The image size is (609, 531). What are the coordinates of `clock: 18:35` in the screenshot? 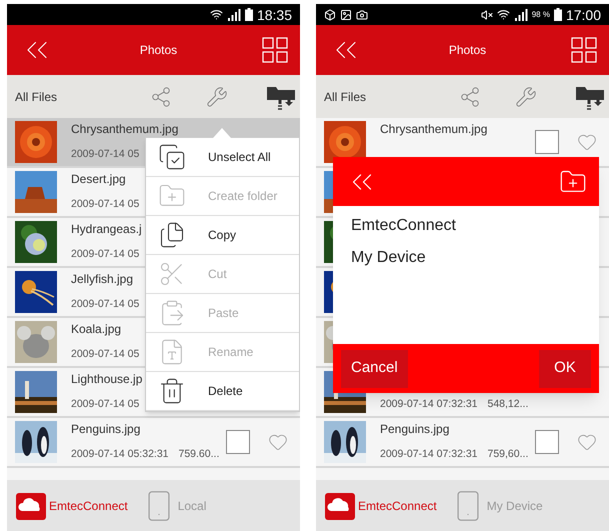 It's located at (274, 15).